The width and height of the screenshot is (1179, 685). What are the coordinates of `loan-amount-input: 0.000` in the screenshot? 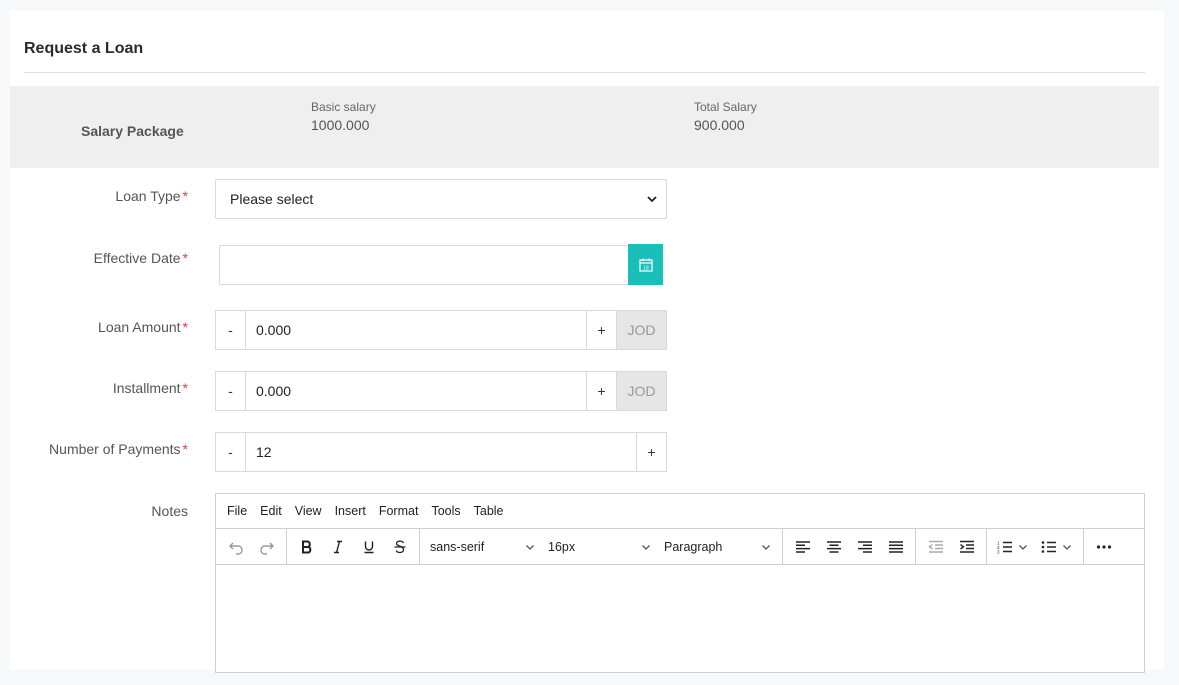 It's located at (416, 330).